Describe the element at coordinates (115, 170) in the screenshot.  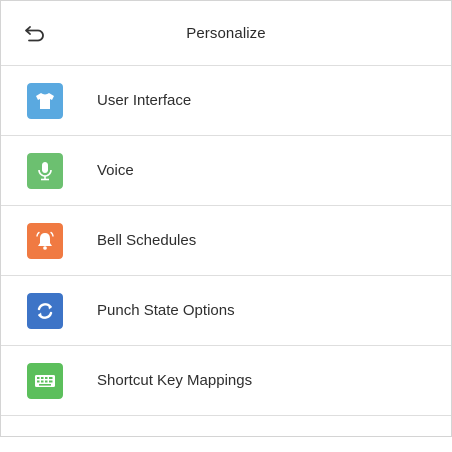
I see `menu-item-label: Voice` at that location.